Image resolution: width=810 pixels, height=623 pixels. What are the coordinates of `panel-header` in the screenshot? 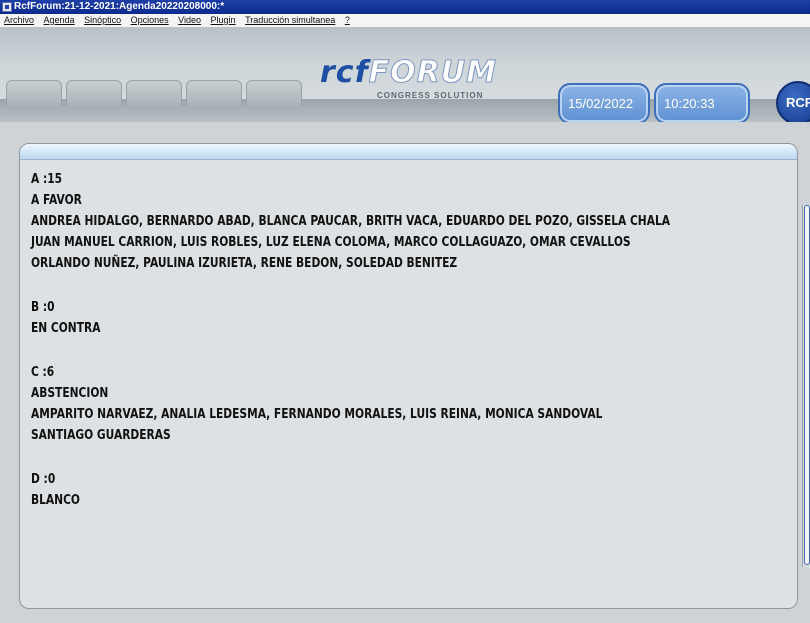 It's located at (408, 152).